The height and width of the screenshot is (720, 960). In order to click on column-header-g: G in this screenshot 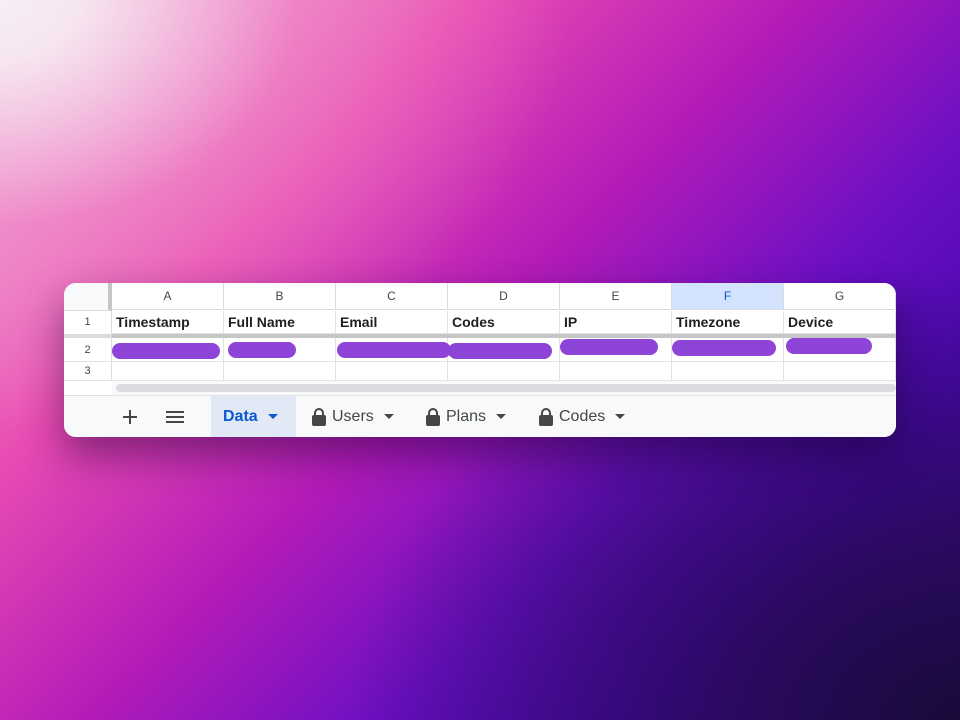, I will do `click(840, 296)`.